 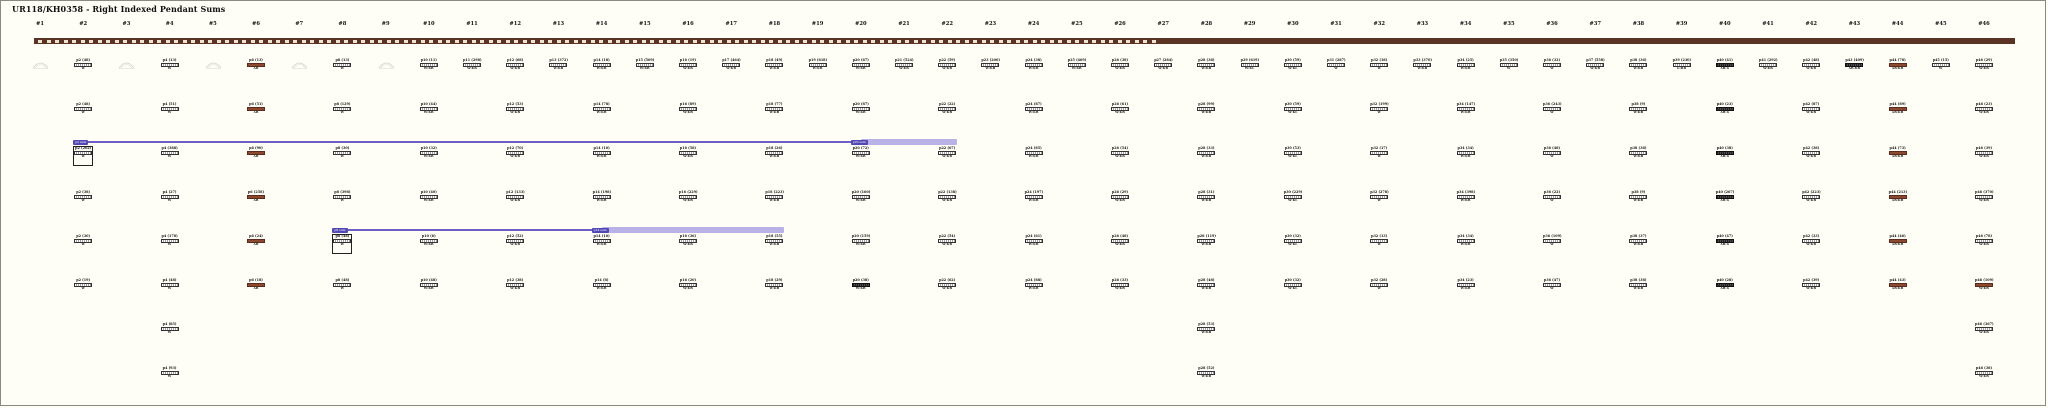 What do you see at coordinates (256, 64) in the screenshot?
I see `pendant-cell: p6 (13) AB` at bounding box center [256, 64].